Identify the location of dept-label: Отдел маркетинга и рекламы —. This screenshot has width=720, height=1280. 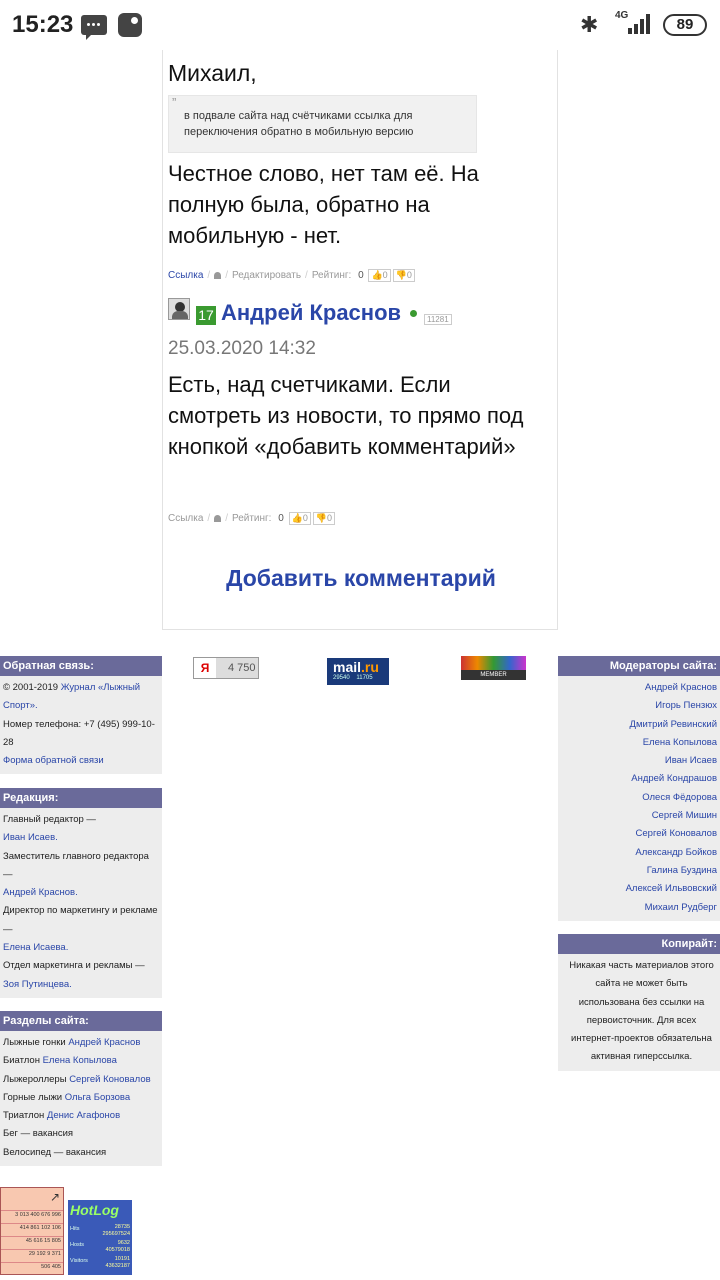
(74, 966).